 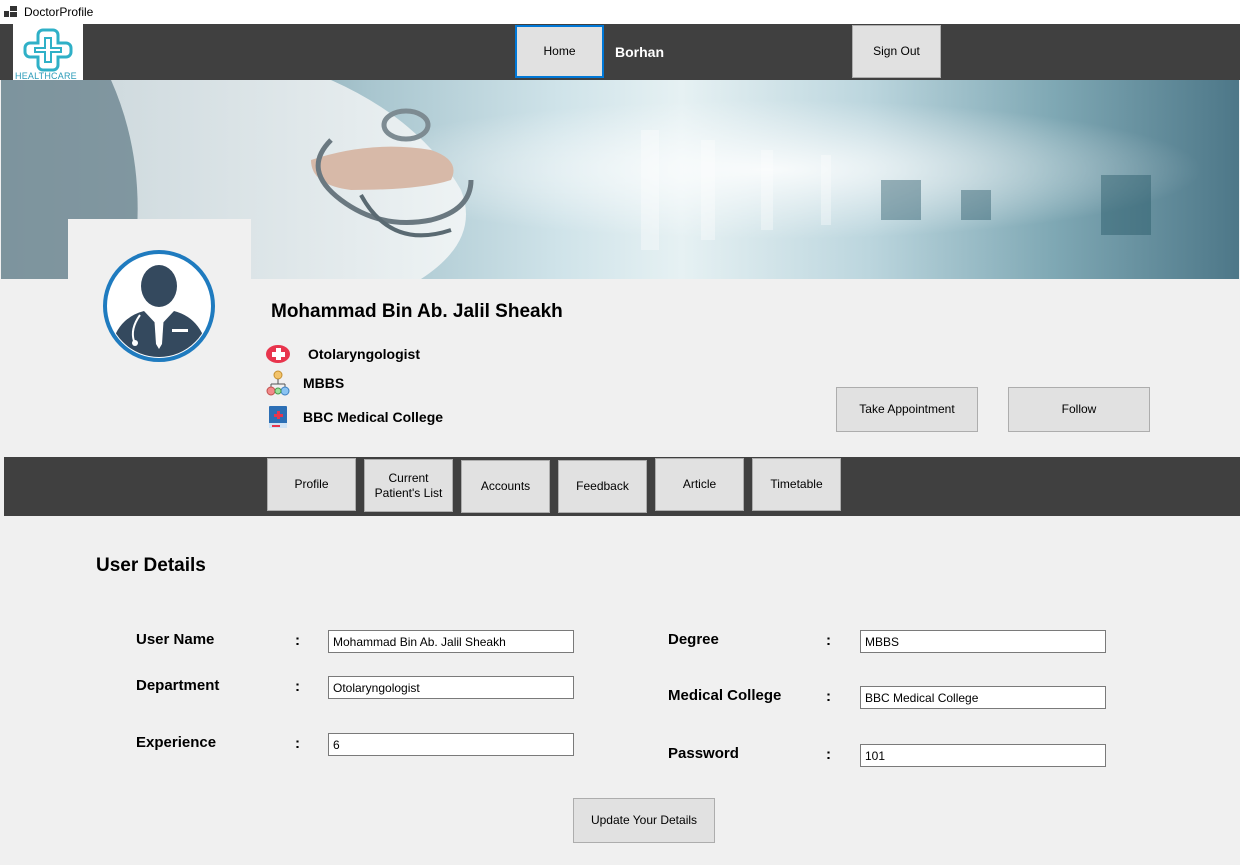 What do you see at coordinates (828, 696) in the screenshot?
I see `medical-college-colon: :` at bounding box center [828, 696].